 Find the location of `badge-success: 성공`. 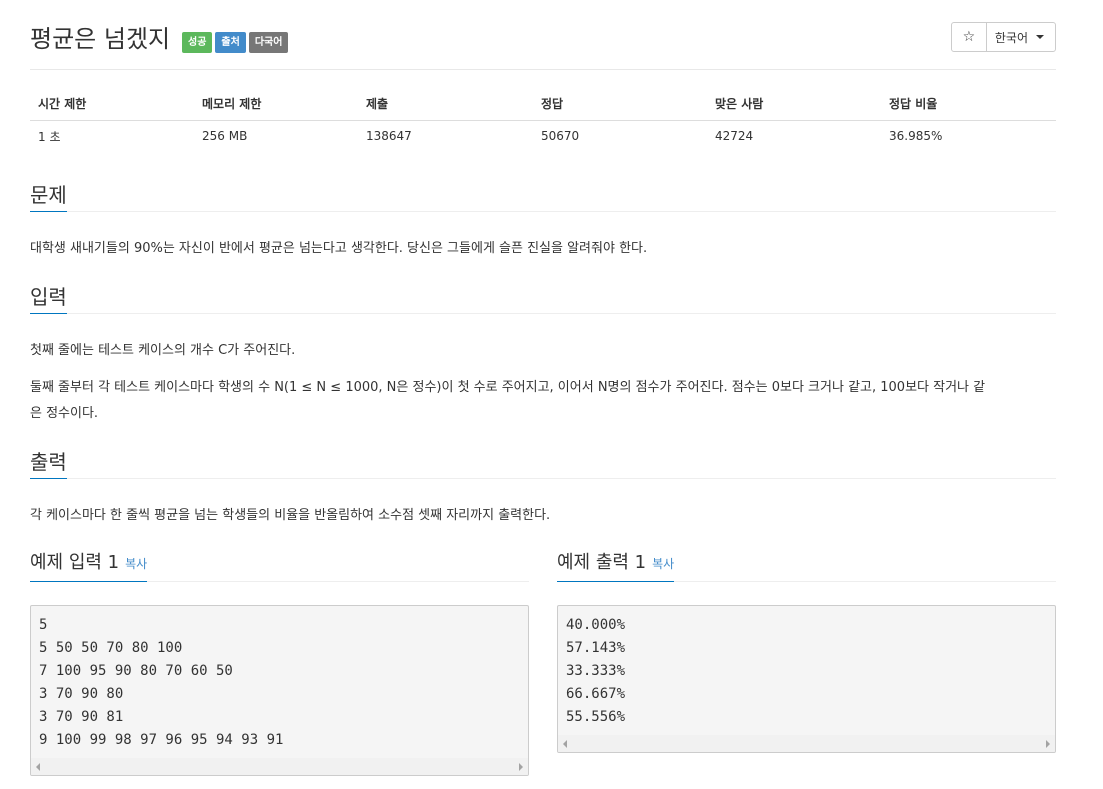

badge-success: 성공 is located at coordinates (197, 42).